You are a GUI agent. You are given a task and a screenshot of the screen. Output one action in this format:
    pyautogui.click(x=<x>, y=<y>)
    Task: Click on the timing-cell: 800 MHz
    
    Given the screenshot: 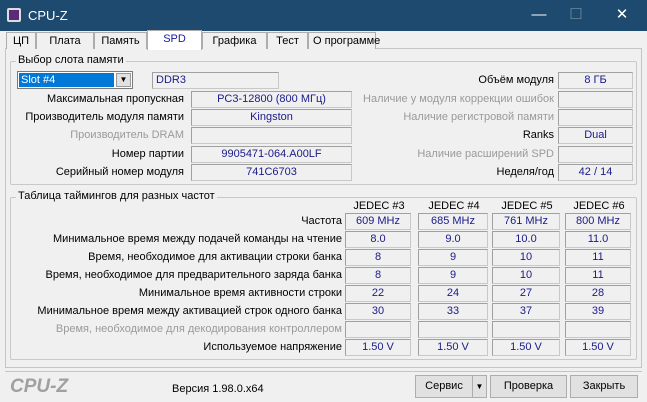 What is the action you would take?
    pyautogui.click(x=598, y=221)
    